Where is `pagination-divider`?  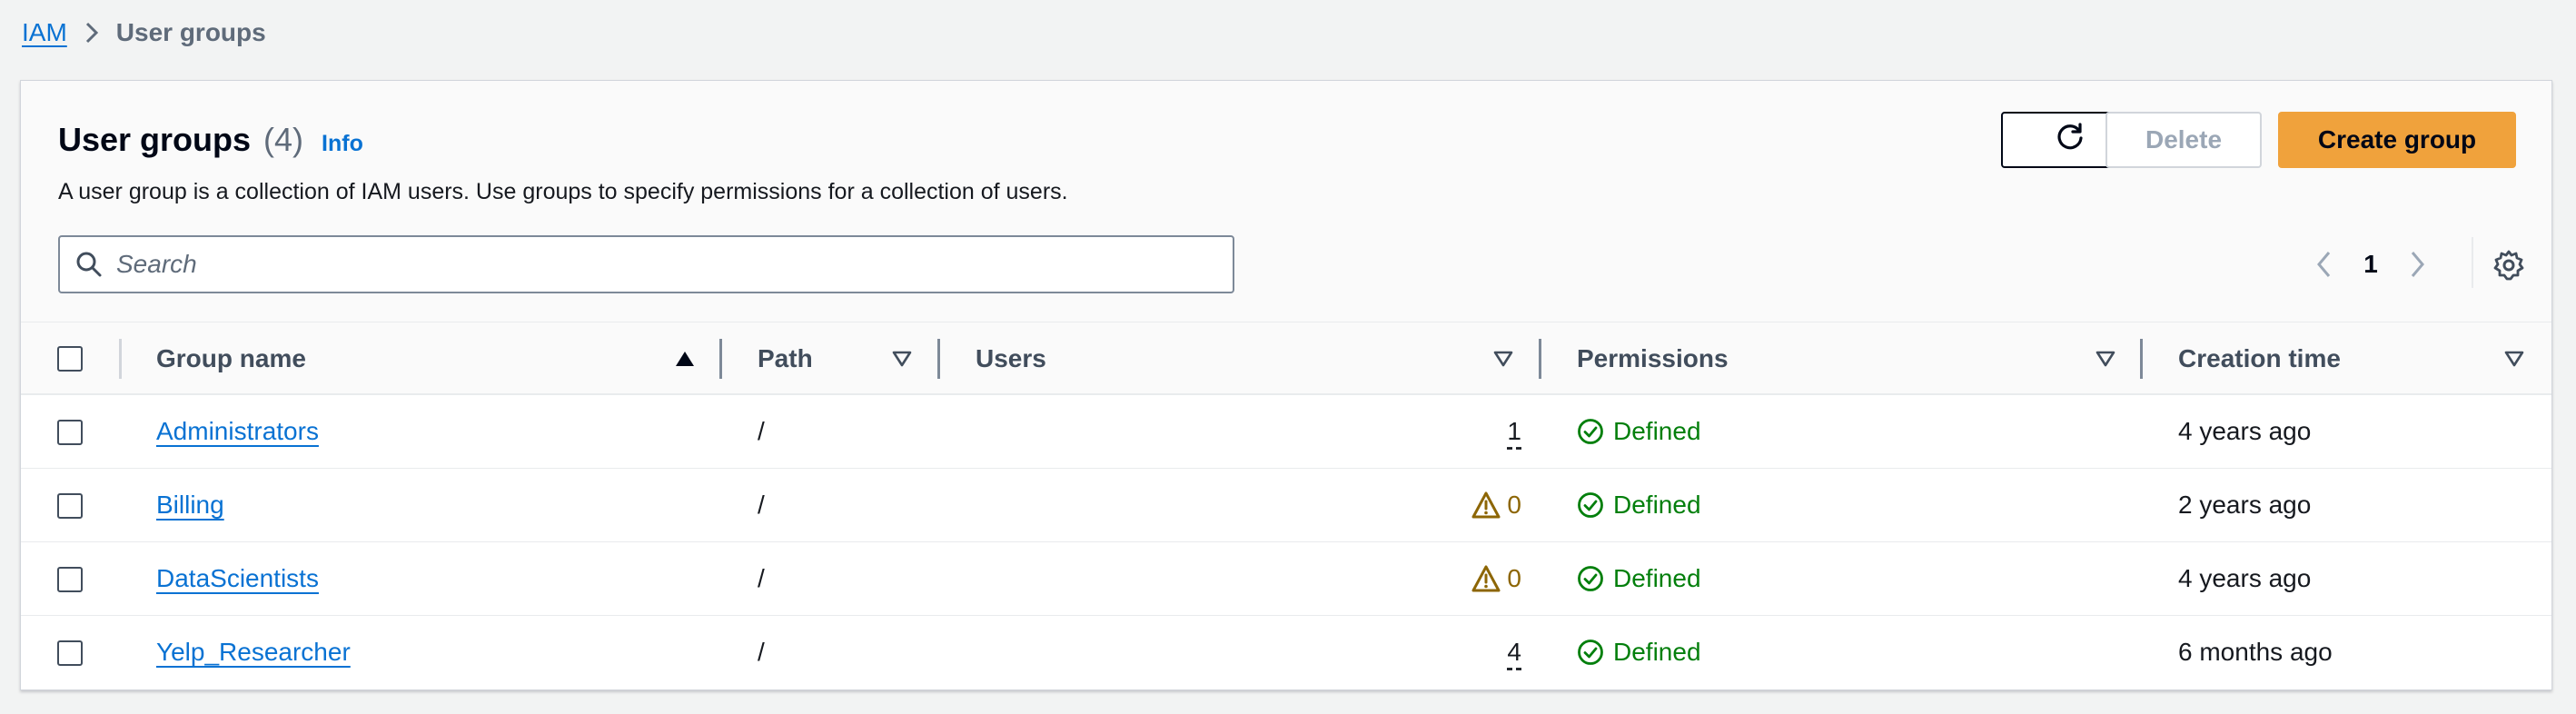
pagination-divider is located at coordinates (2472, 262).